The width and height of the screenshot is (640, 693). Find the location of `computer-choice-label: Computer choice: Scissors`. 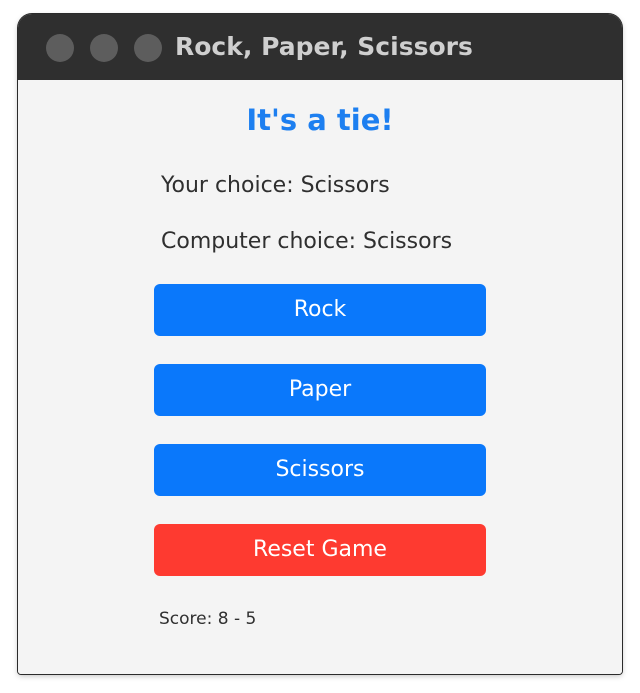

computer-choice-label: Computer choice: Scissors is located at coordinates (307, 241).